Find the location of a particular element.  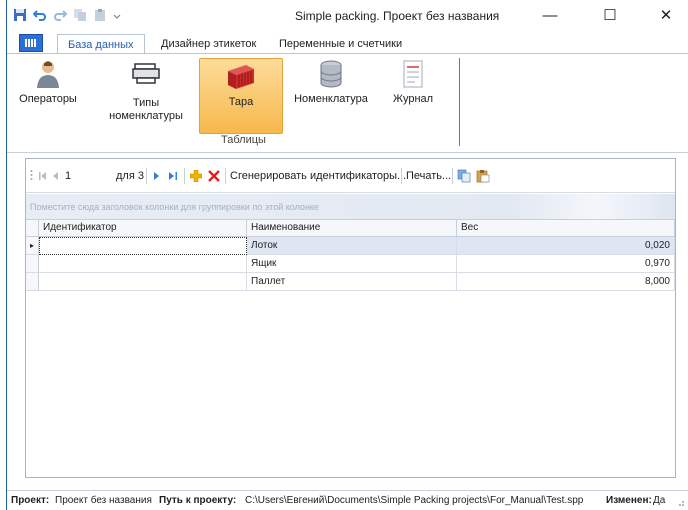

journal-label: Журнал is located at coordinates (413, 99).